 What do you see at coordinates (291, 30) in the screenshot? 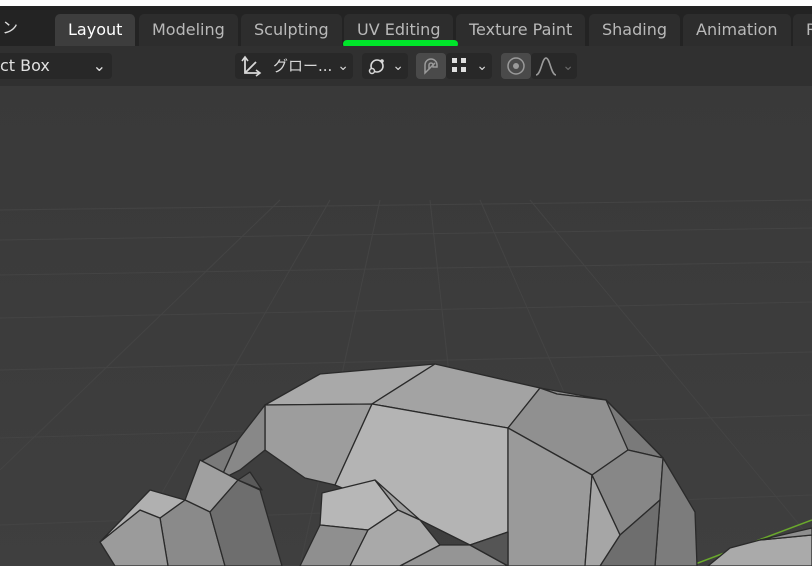
I see `tab-sculpting: Sculpting` at bounding box center [291, 30].